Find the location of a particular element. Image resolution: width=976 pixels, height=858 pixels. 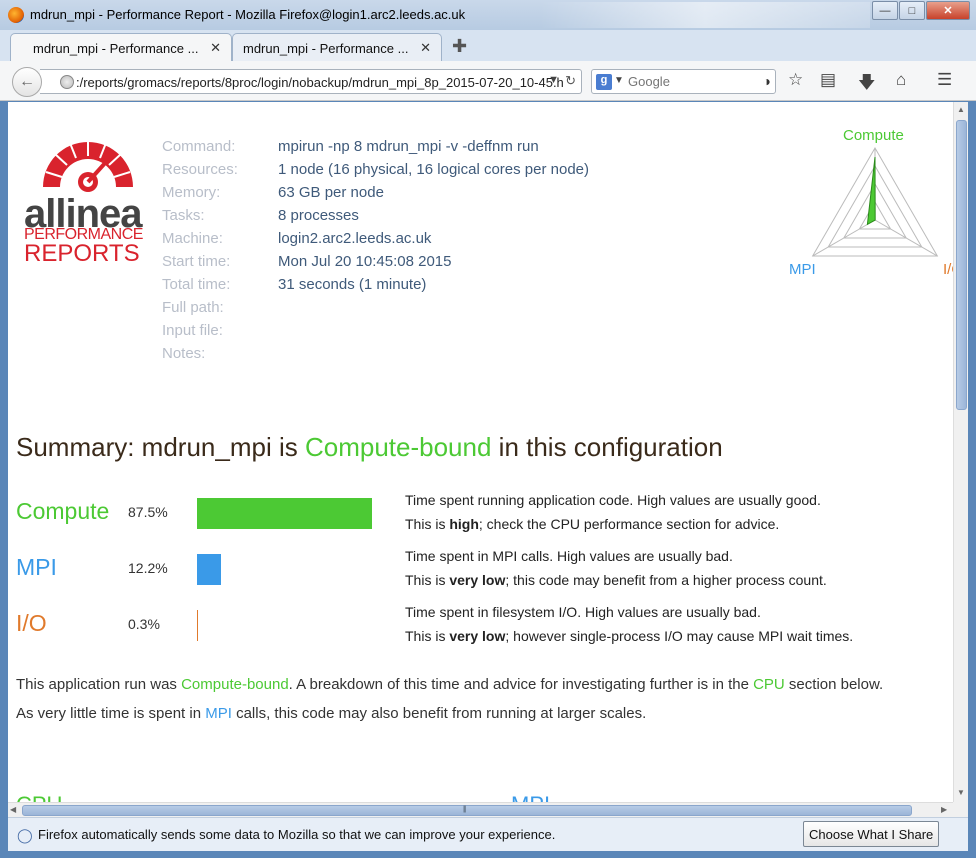

back-arrow-icon: ← is located at coordinates (27, 81).